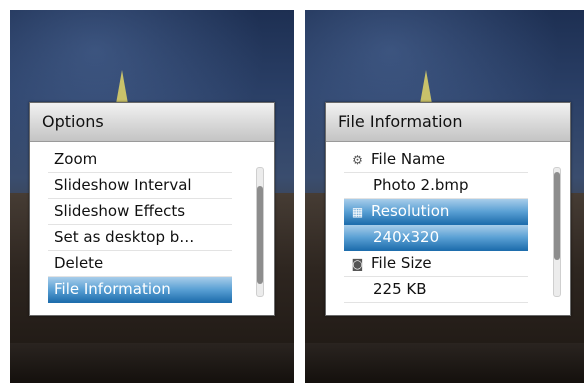 This screenshot has width=584, height=383. Describe the element at coordinates (401, 263) in the screenshot. I see `file-size-label: File Size` at that location.